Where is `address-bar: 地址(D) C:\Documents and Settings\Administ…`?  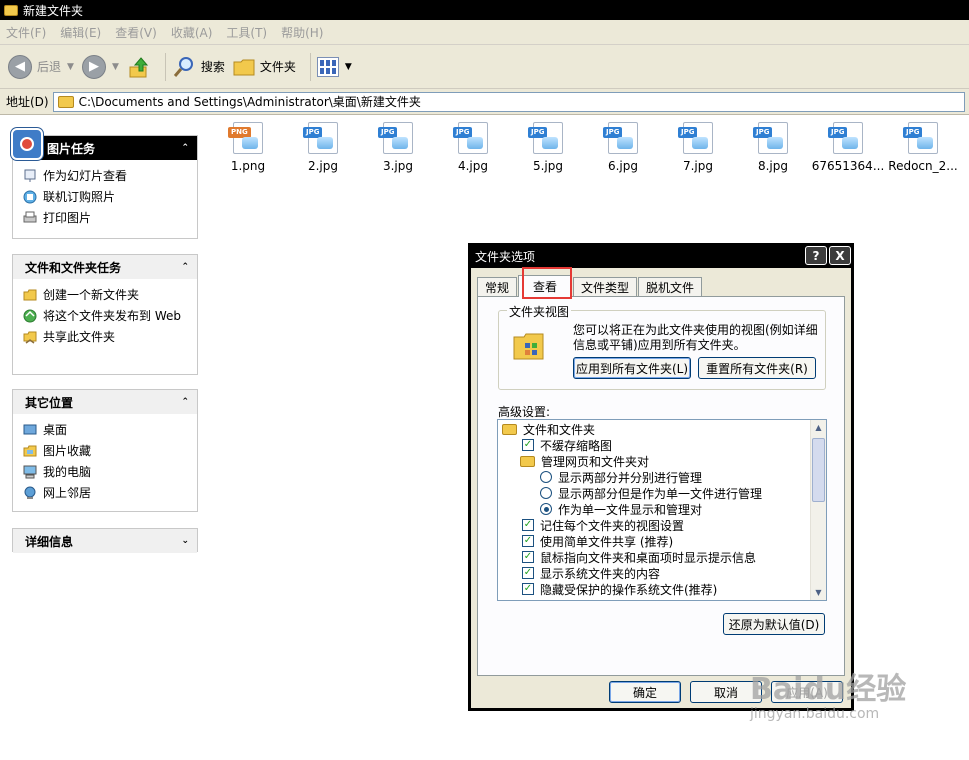 address-bar: 地址(D) C:\Documents and Settings\Administ… is located at coordinates (484, 102).